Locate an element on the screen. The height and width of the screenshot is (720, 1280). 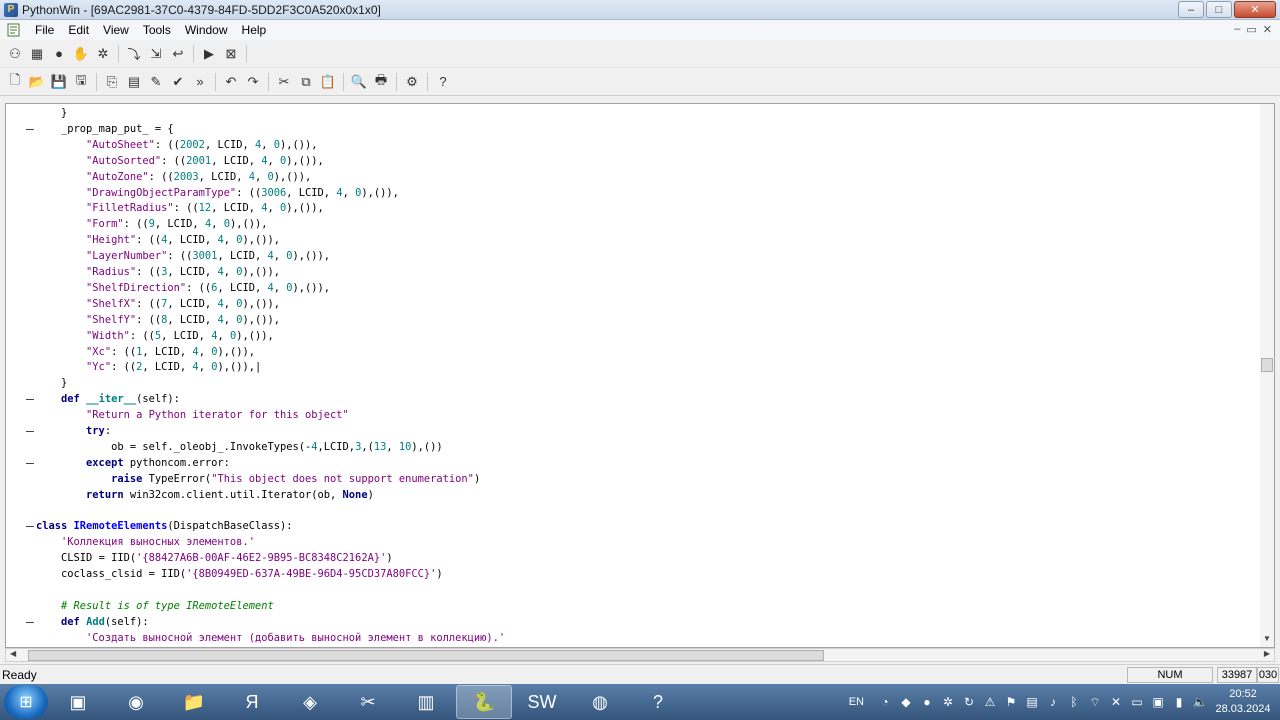
watch-button: ⚇ is located at coordinates (15, 54).